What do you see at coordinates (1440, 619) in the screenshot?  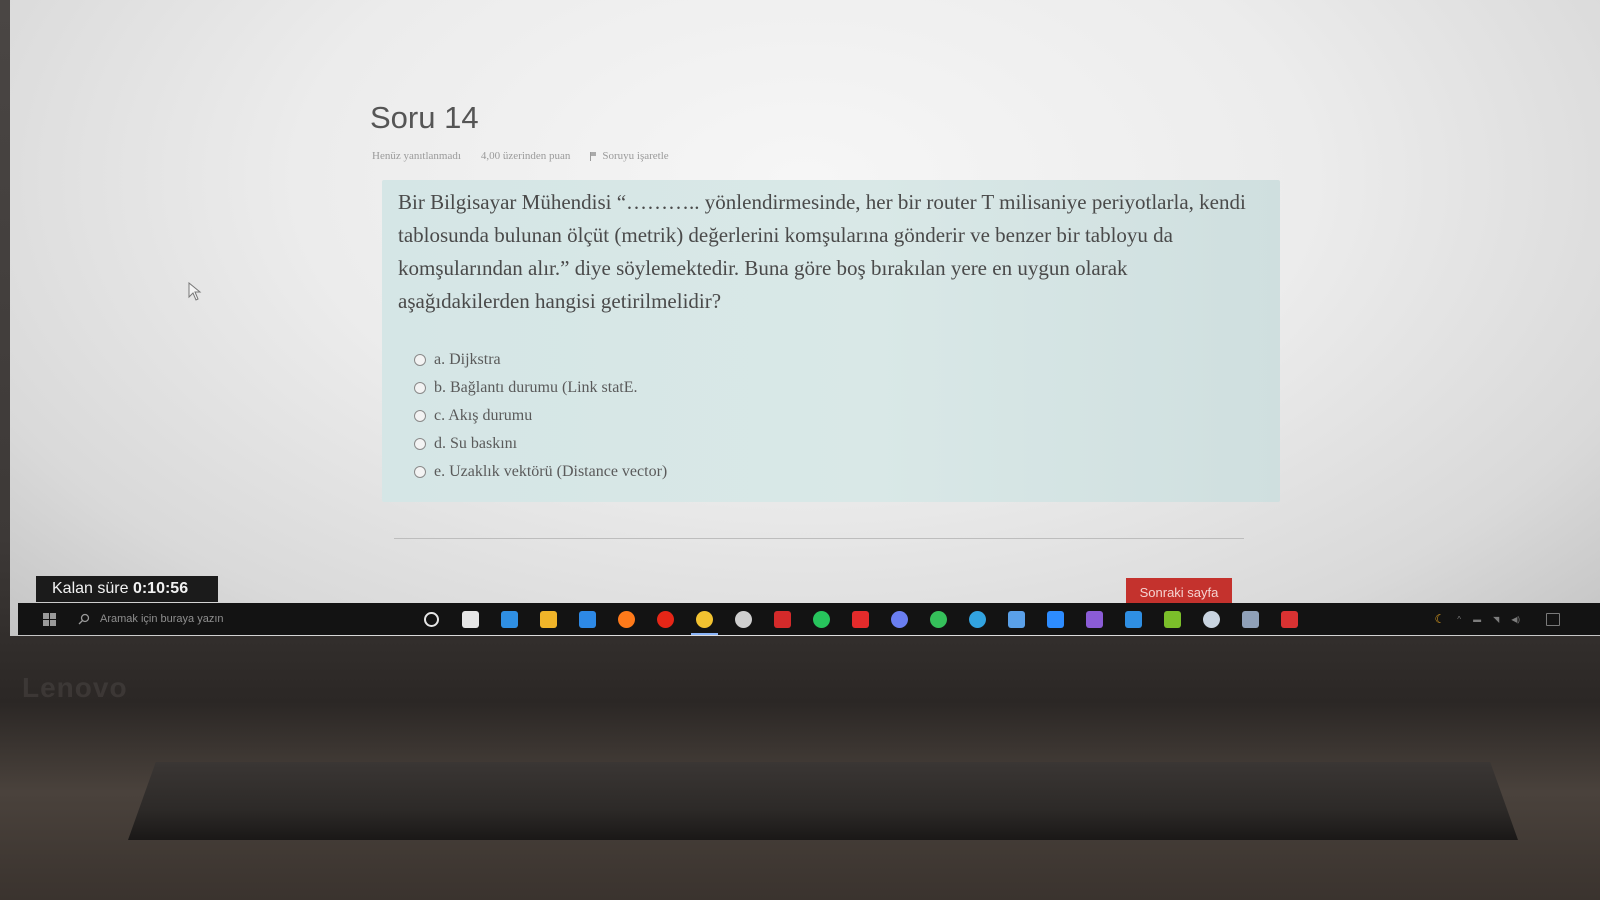 I see `weather-icon: ☾` at bounding box center [1440, 619].